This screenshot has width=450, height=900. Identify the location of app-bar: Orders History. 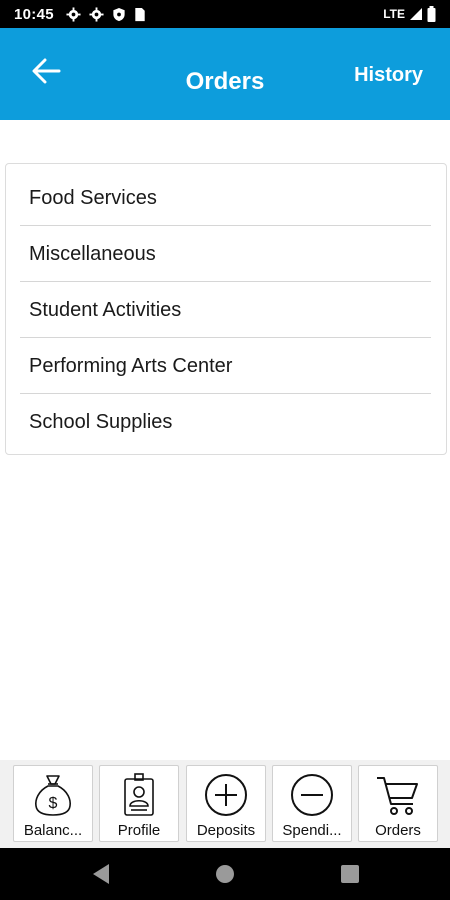
(225, 74).